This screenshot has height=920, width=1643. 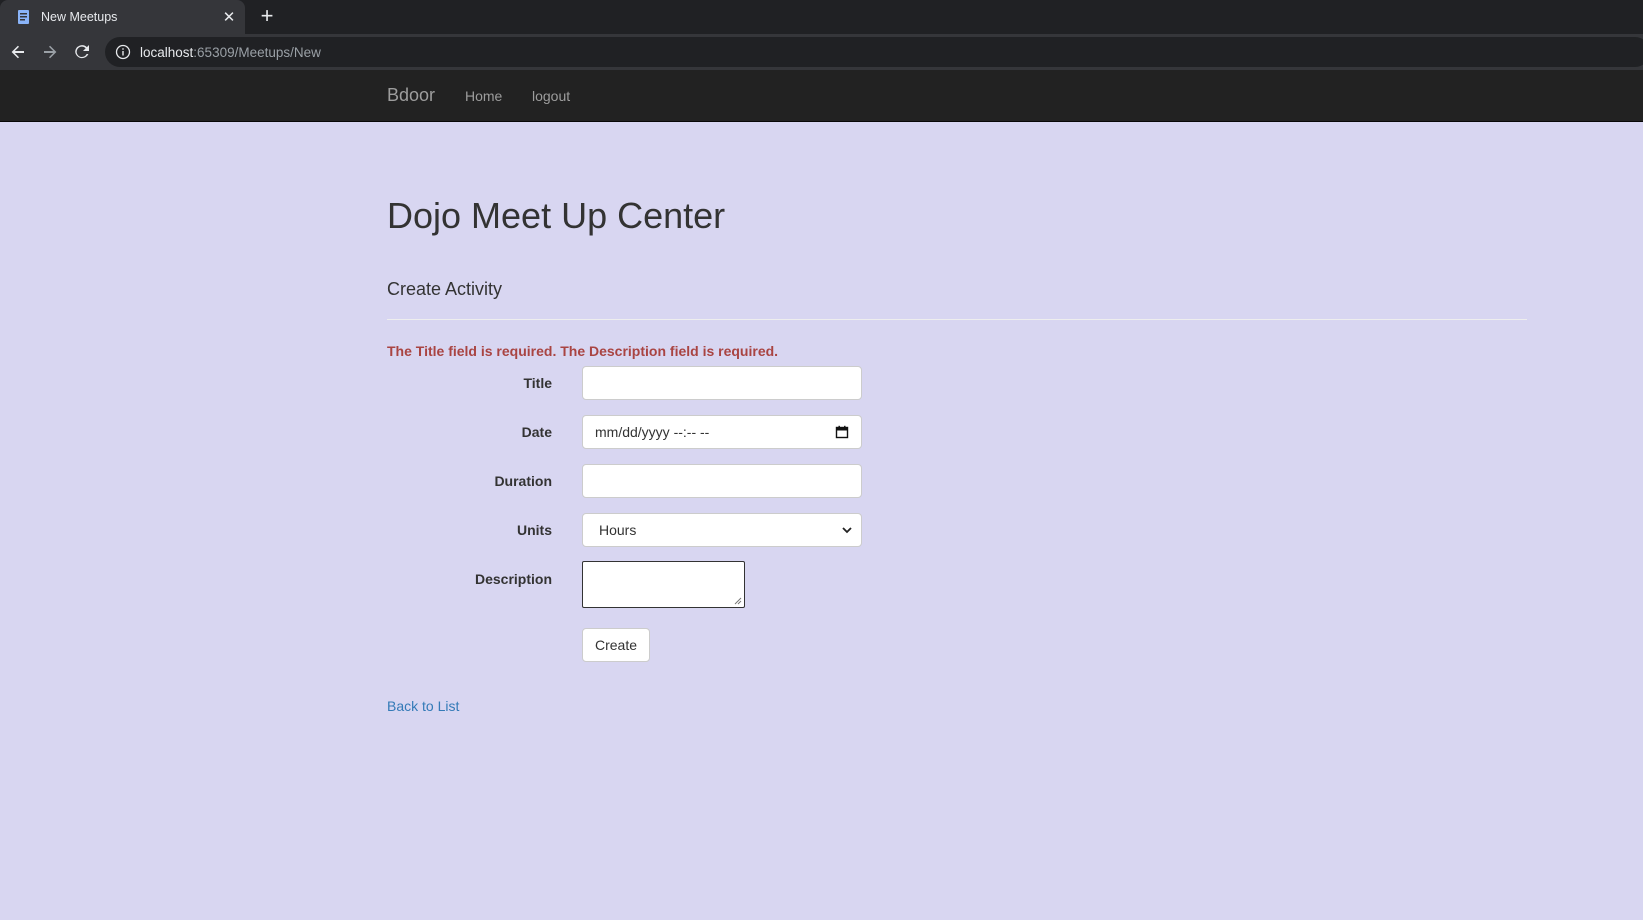 What do you see at coordinates (167, 52) in the screenshot?
I see `url-host: localhost` at bounding box center [167, 52].